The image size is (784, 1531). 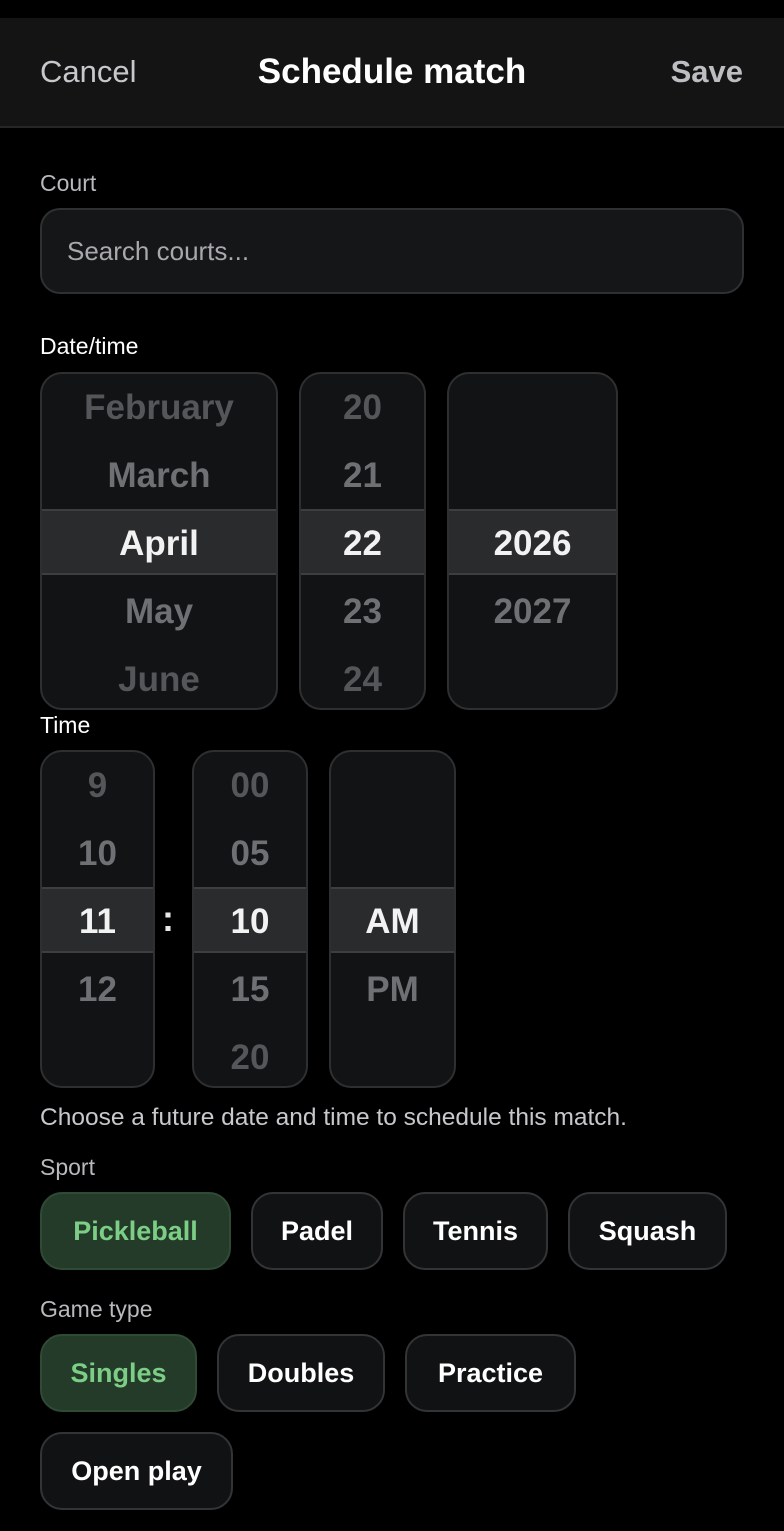 I want to click on month-option: March, so click(x=159, y=476).